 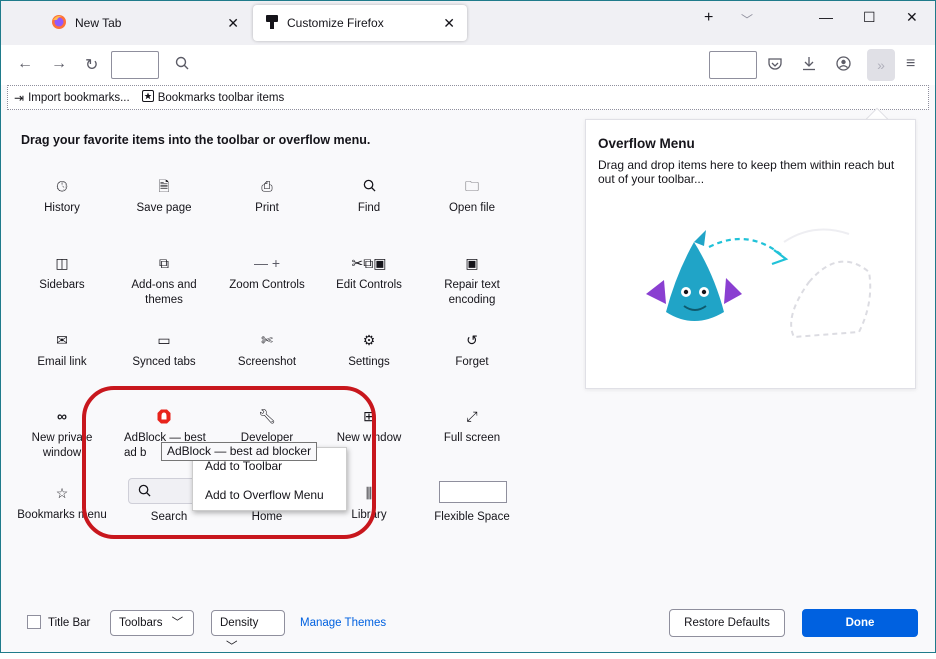 What do you see at coordinates (727, 623) in the screenshot?
I see `restore-defaults-button: Restore Defaults` at bounding box center [727, 623].